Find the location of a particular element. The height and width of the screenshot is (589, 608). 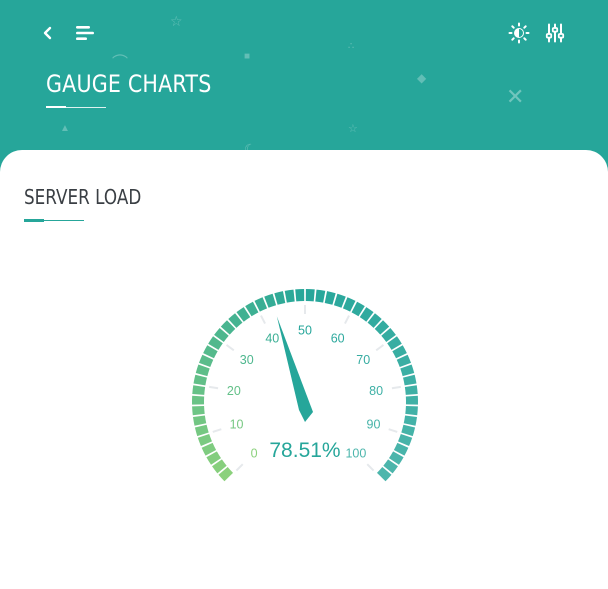

gauge-tick-label: 20 is located at coordinates (234, 391).